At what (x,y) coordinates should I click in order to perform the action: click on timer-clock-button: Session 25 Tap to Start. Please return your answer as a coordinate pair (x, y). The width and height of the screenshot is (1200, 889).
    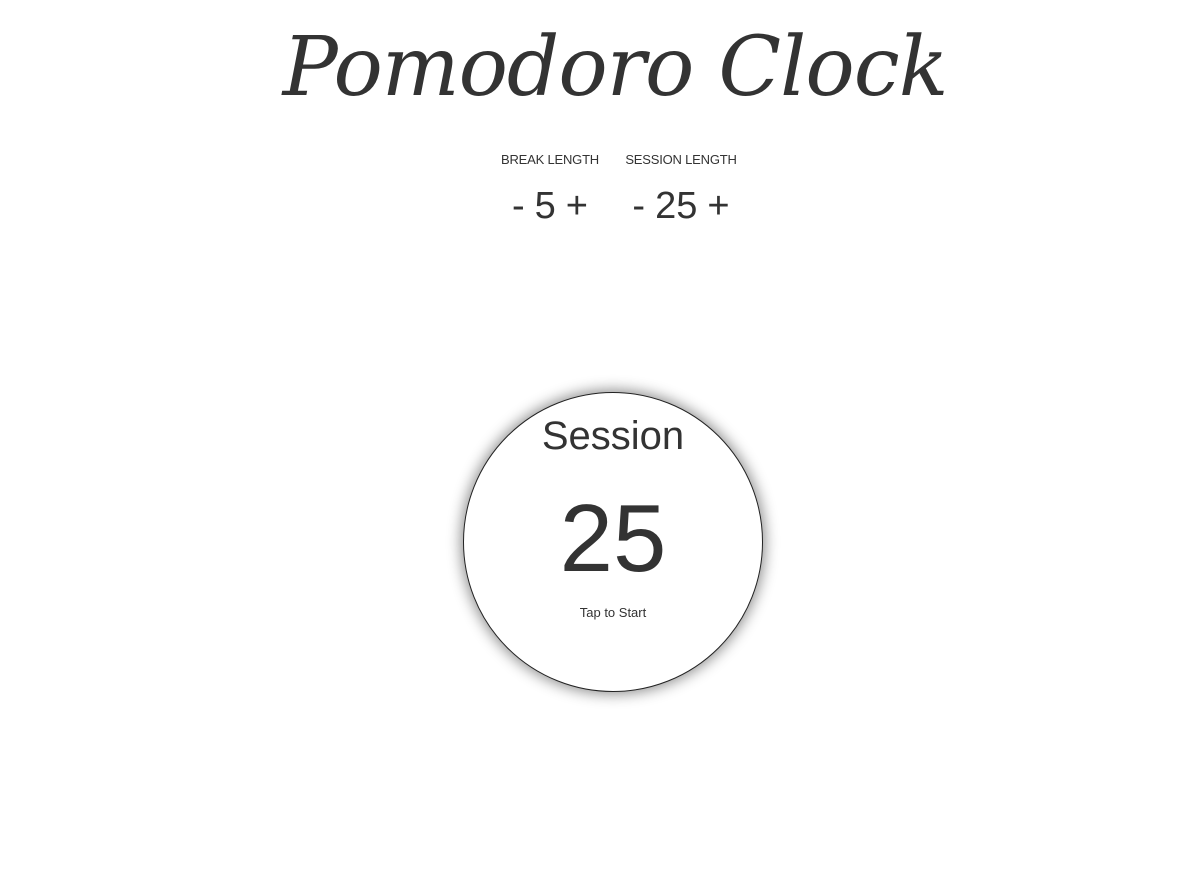
    Looking at the image, I should click on (613, 542).